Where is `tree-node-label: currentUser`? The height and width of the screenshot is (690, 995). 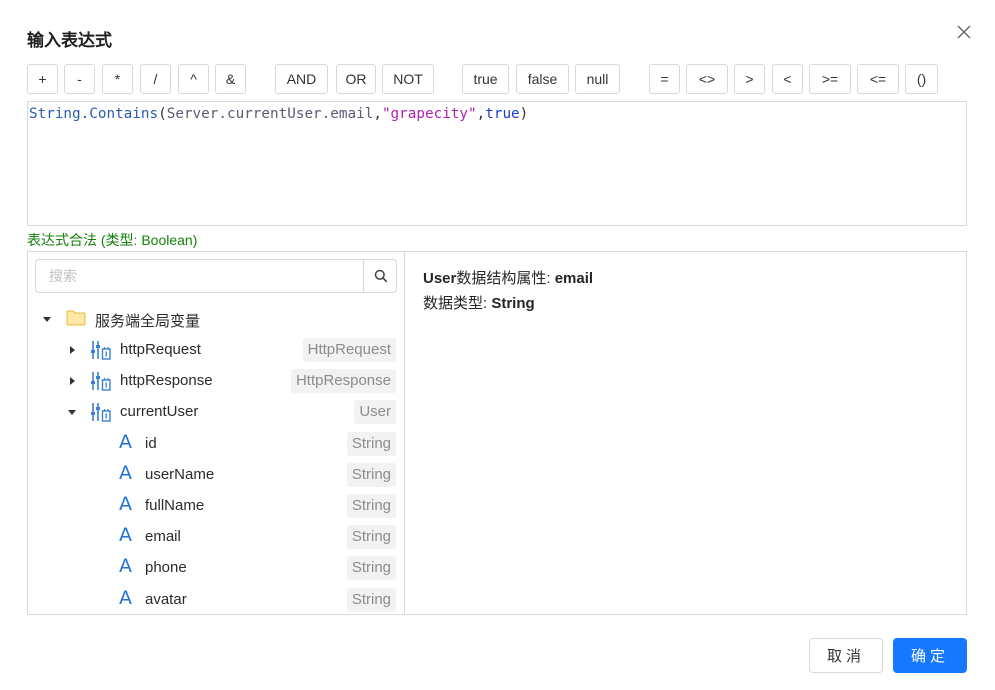
tree-node-label: currentUser is located at coordinates (159, 411).